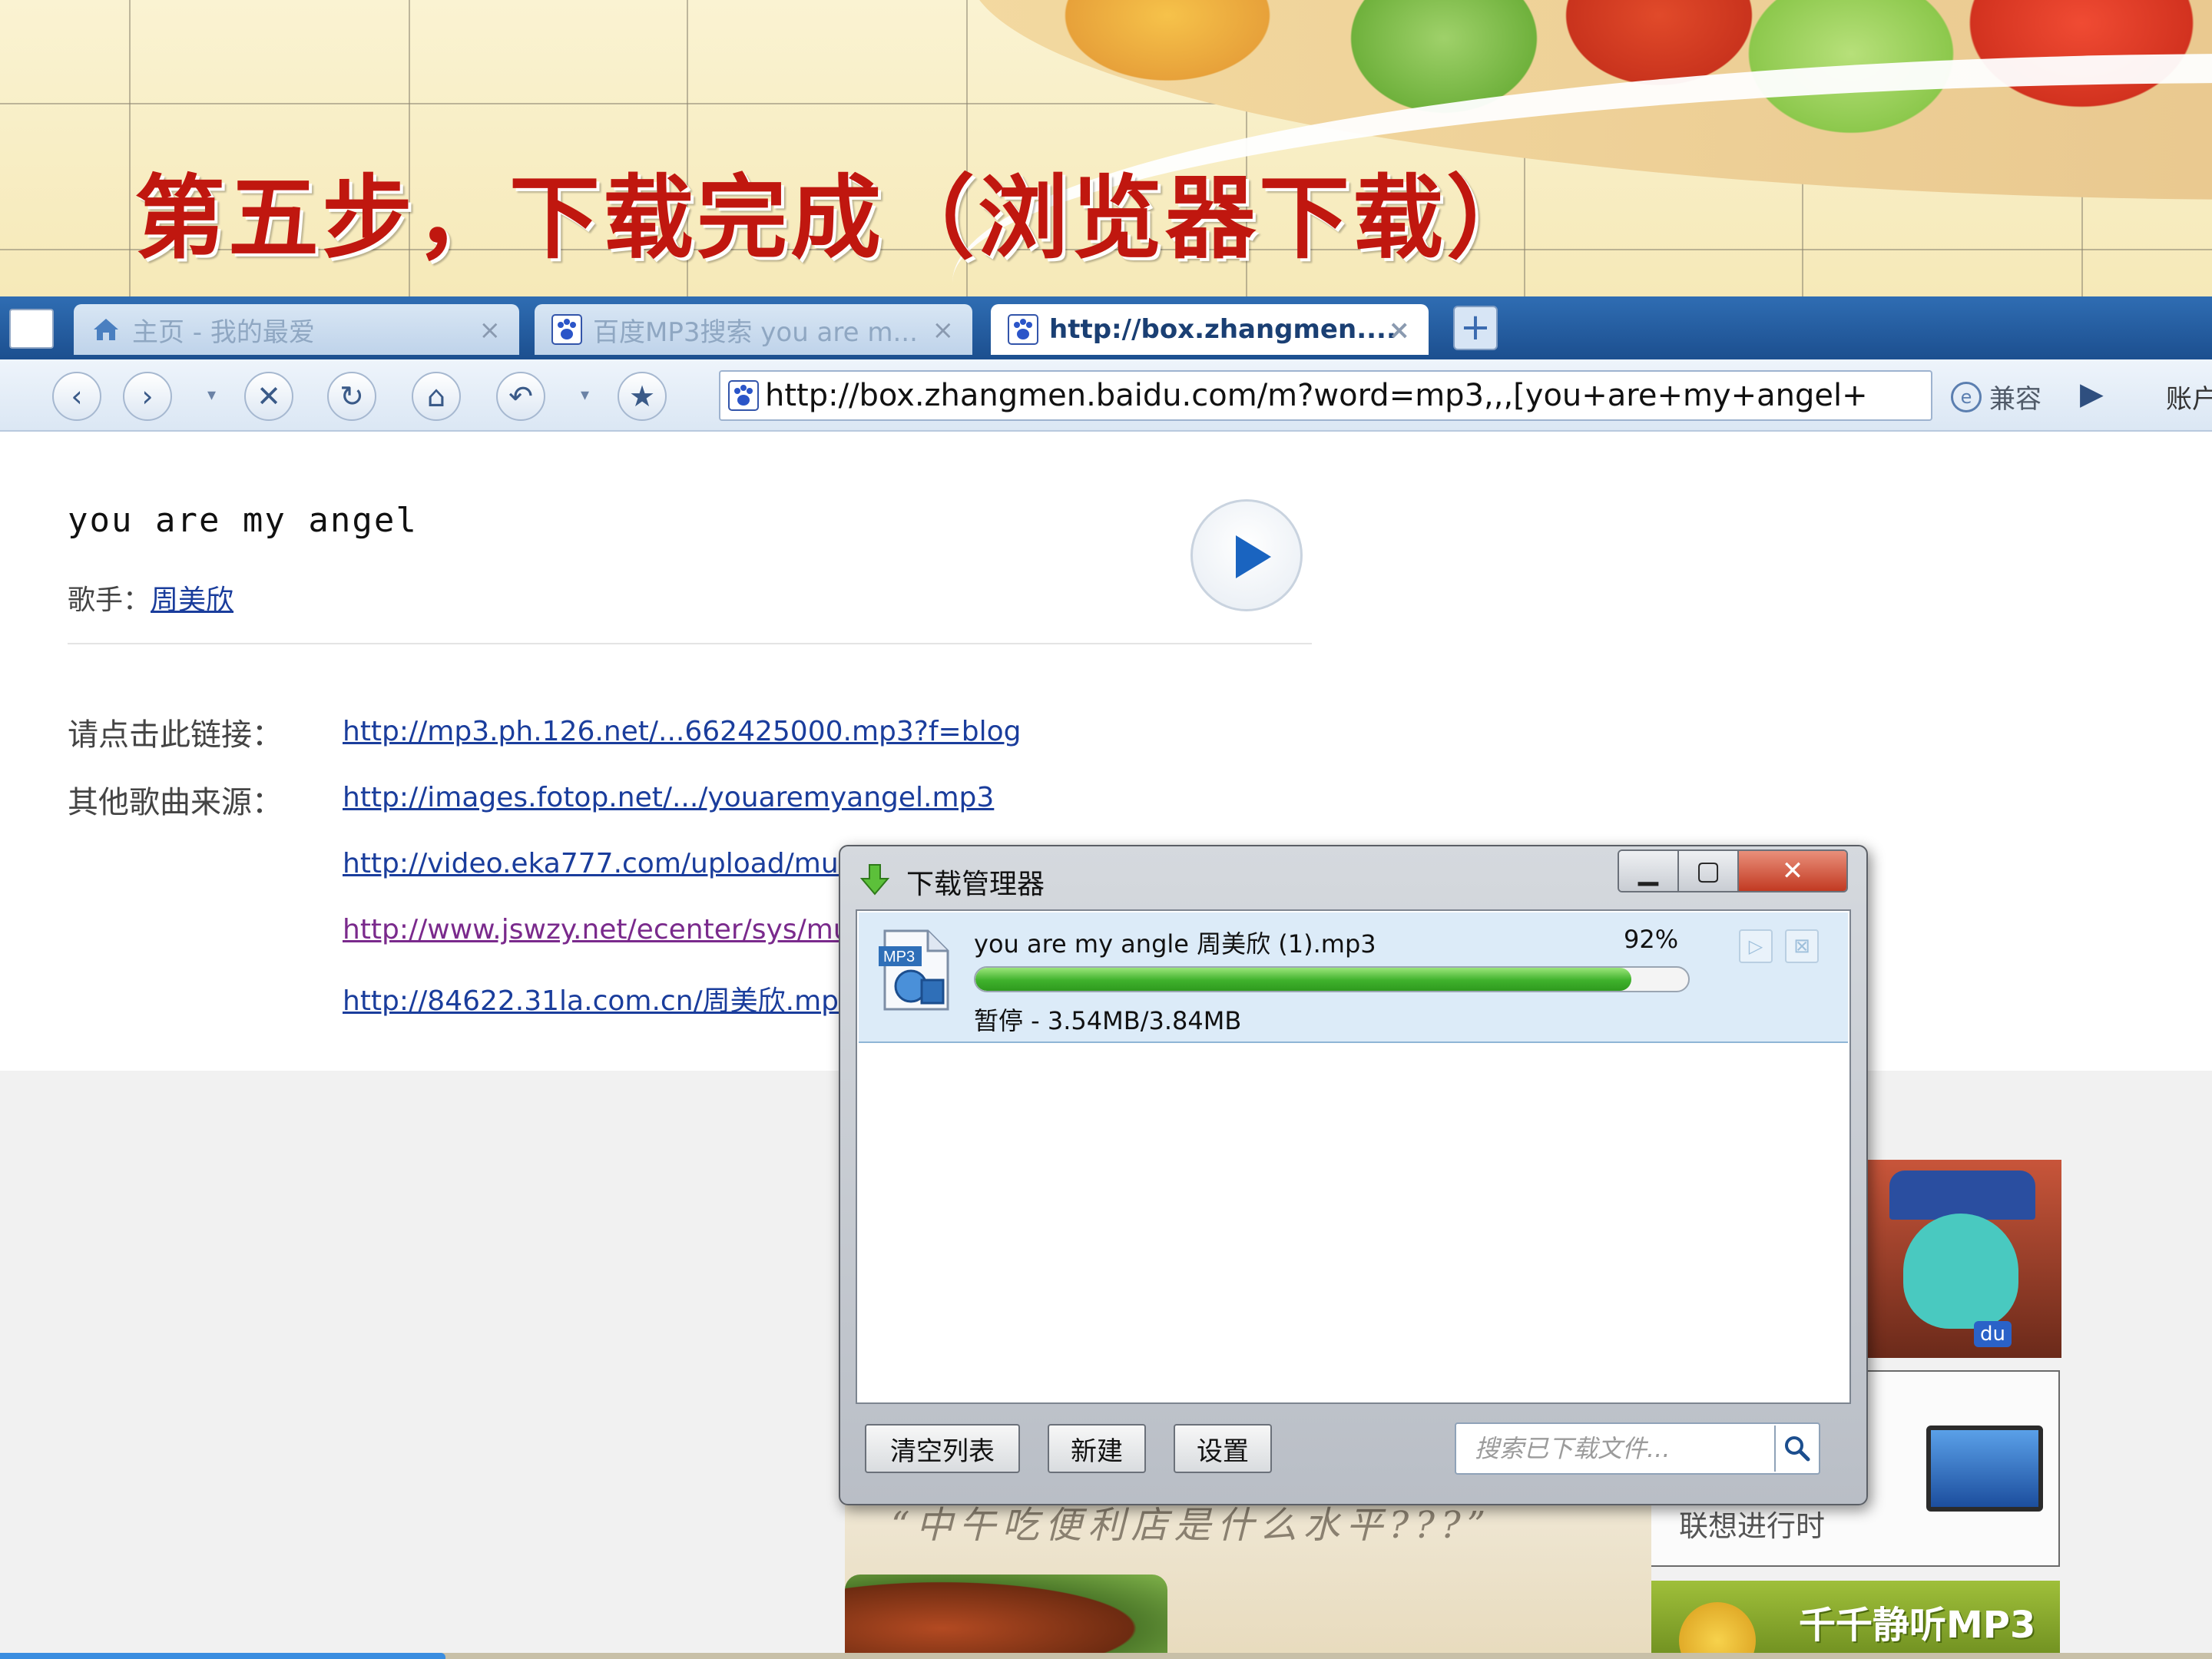 The height and width of the screenshot is (1659, 2212). Describe the element at coordinates (1967, 397) in the screenshot. I see `ie-icon: e` at that location.